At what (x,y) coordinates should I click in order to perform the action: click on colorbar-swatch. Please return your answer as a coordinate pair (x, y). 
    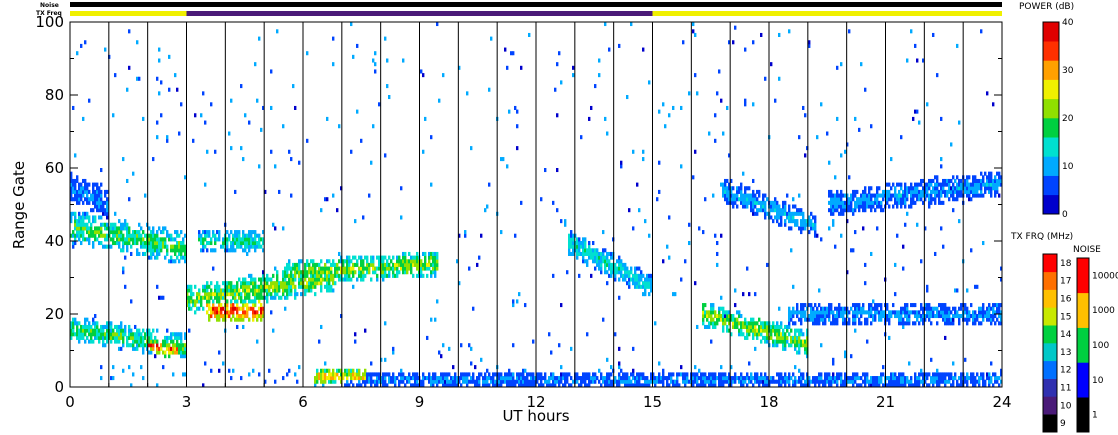
    Looking at the image, I should click on (1050, 298).